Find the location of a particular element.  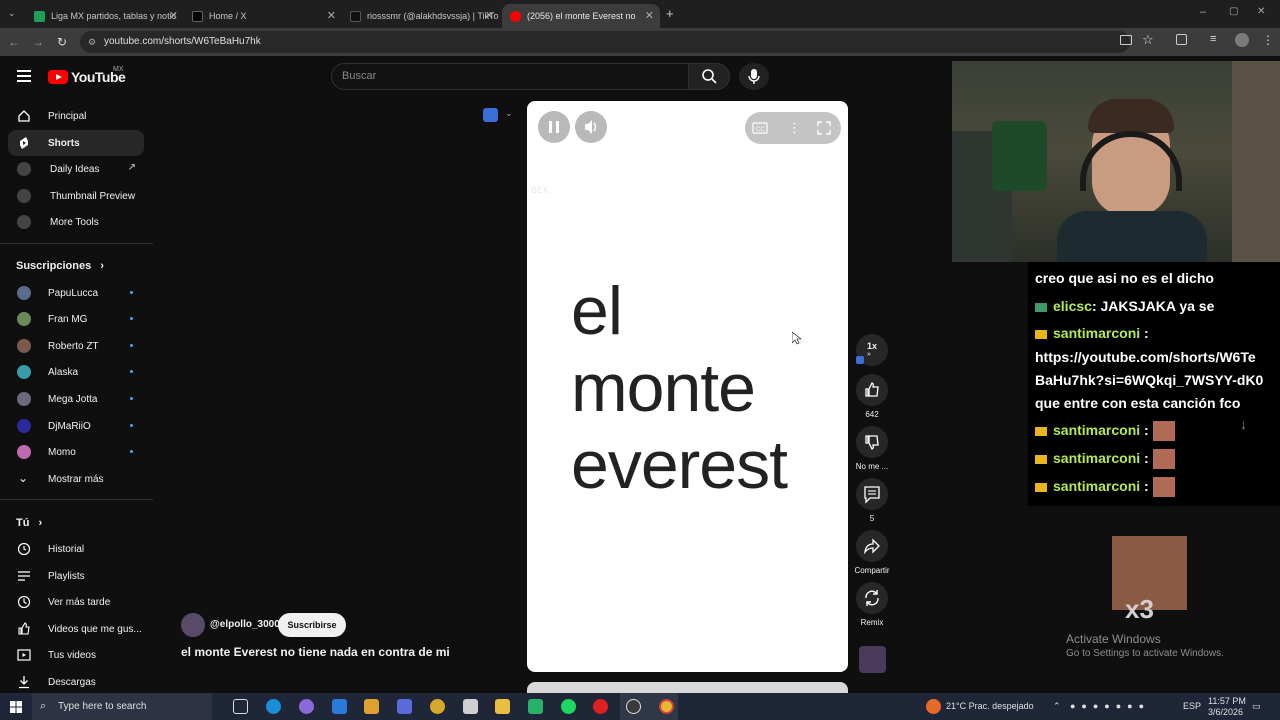

fullscreen-icon is located at coordinates (824, 128).